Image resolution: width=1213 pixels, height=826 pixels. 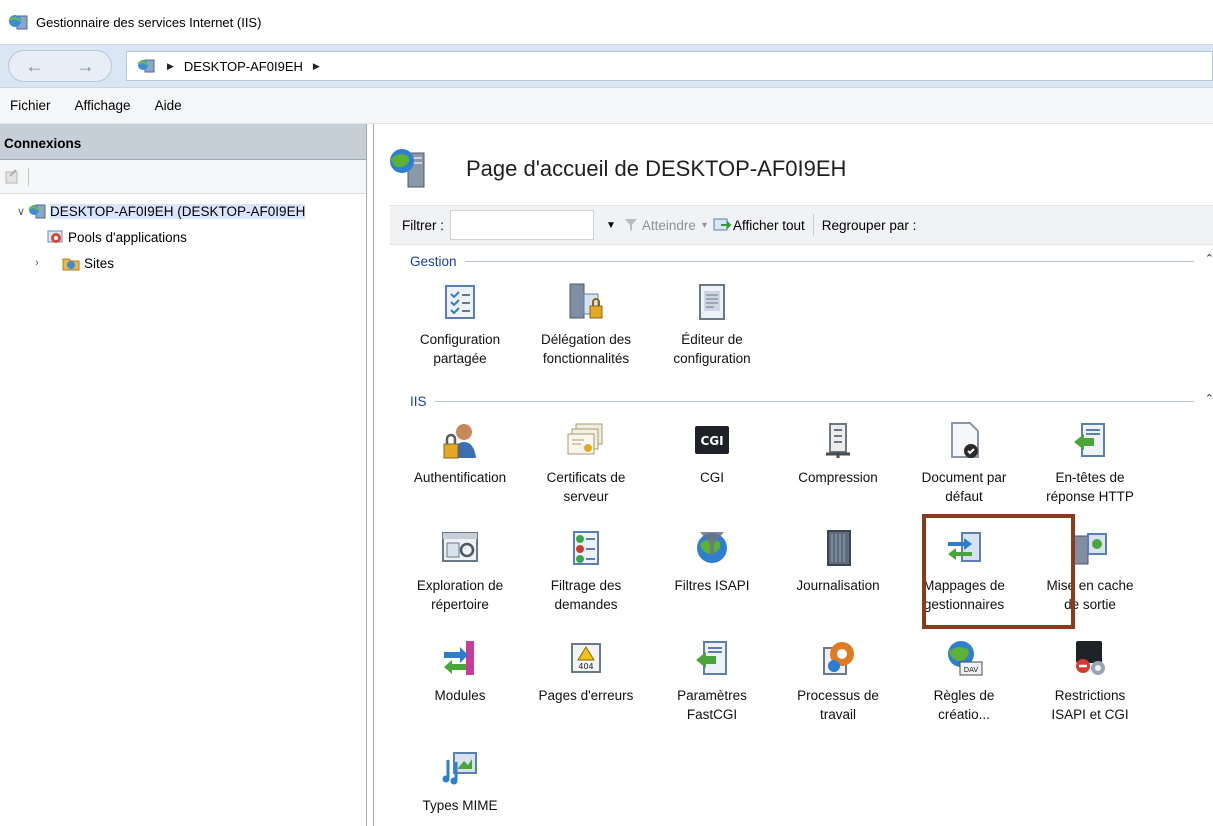 What do you see at coordinates (586, 301) in the screenshot?
I see `server-lock-icon` at bounding box center [586, 301].